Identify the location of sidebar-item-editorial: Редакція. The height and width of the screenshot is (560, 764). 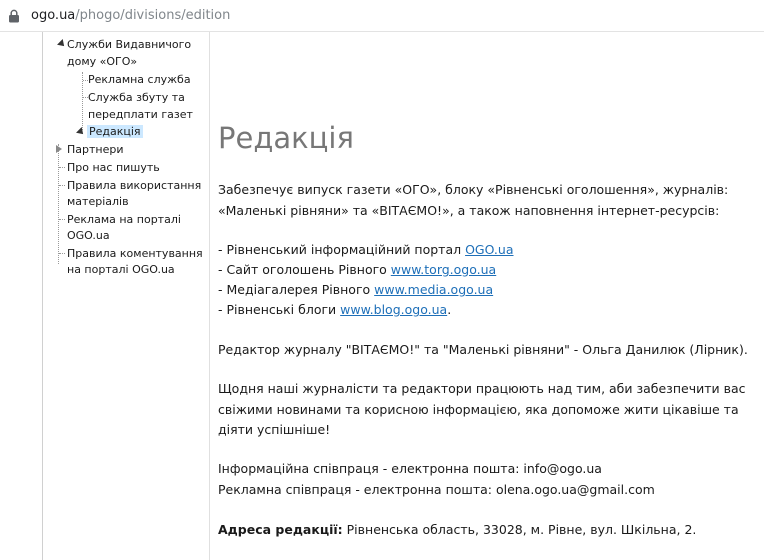
(115, 131).